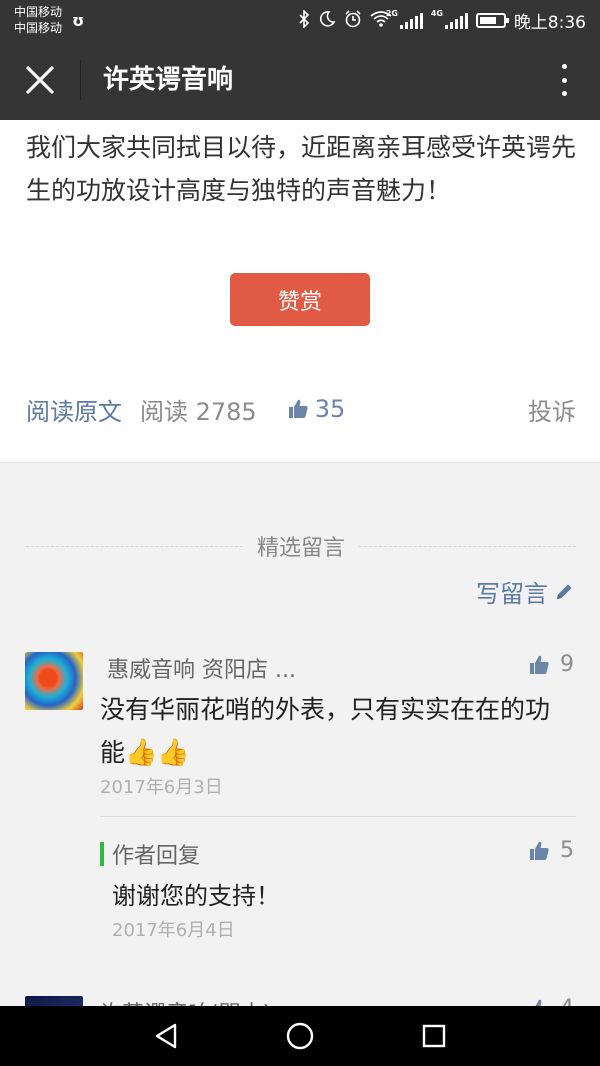  Describe the element at coordinates (38, 12) in the screenshot. I see `carrier-1: 中国移动` at that location.